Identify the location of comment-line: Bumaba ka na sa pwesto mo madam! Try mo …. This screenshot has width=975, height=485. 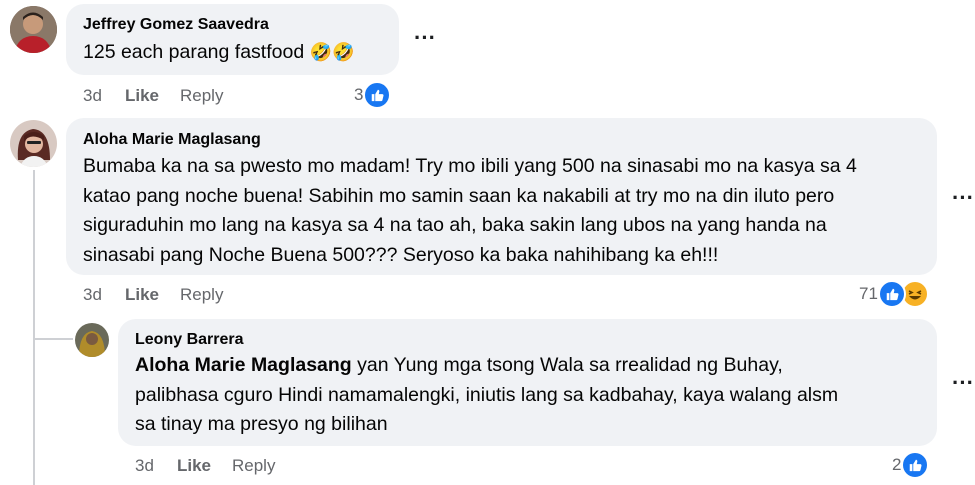
(470, 166).